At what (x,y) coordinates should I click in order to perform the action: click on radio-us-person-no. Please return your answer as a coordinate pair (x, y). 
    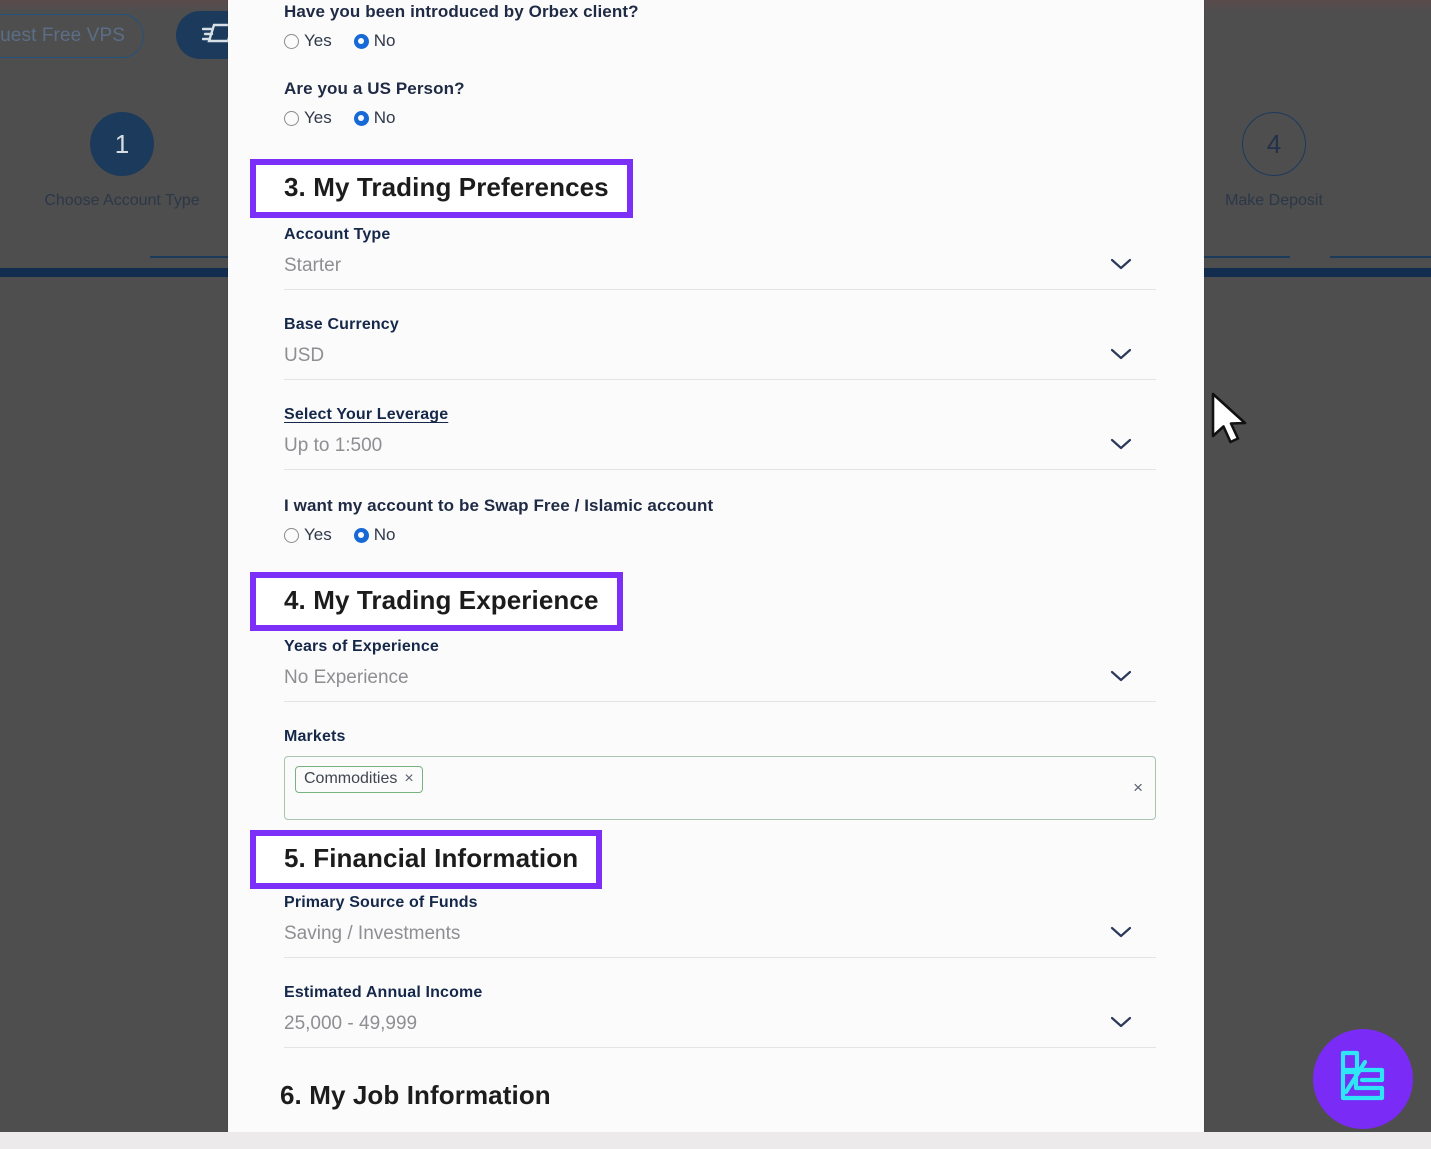
    Looking at the image, I should click on (361, 118).